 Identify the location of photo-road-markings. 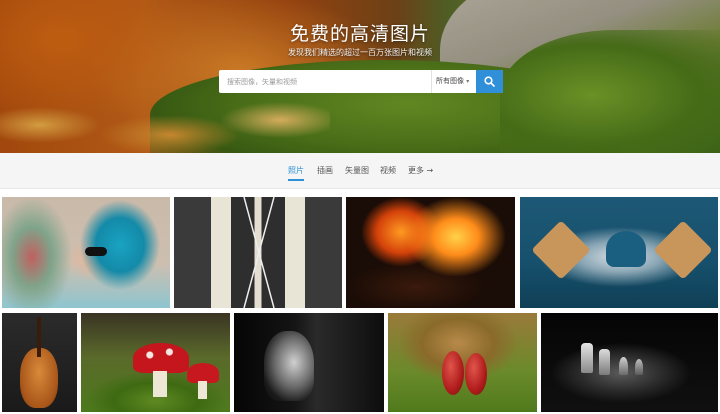
(258, 252).